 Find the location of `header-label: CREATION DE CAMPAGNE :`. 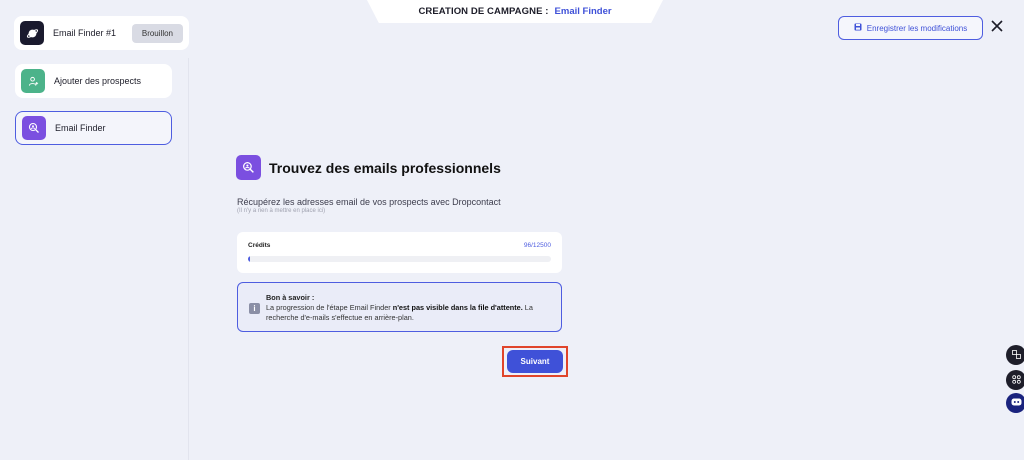

header-label: CREATION DE CAMPAGNE : is located at coordinates (483, 11).